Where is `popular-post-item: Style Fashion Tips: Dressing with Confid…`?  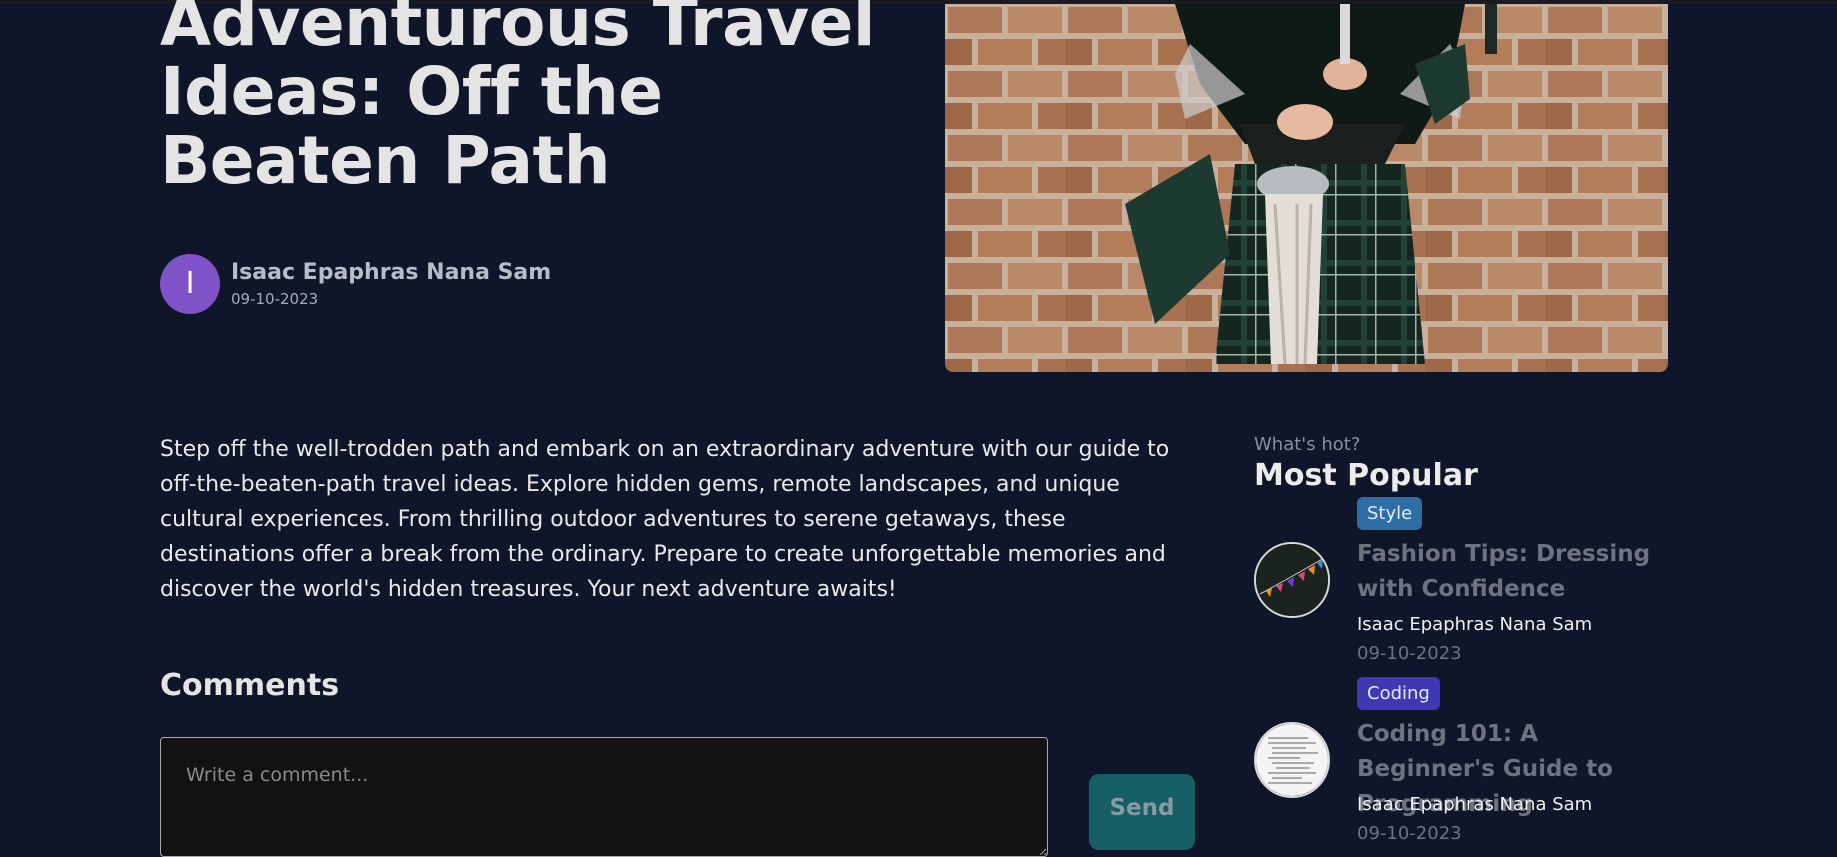 popular-post-item: Style Fashion Tips: Dressing with Confid… is located at coordinates (1464, 584).